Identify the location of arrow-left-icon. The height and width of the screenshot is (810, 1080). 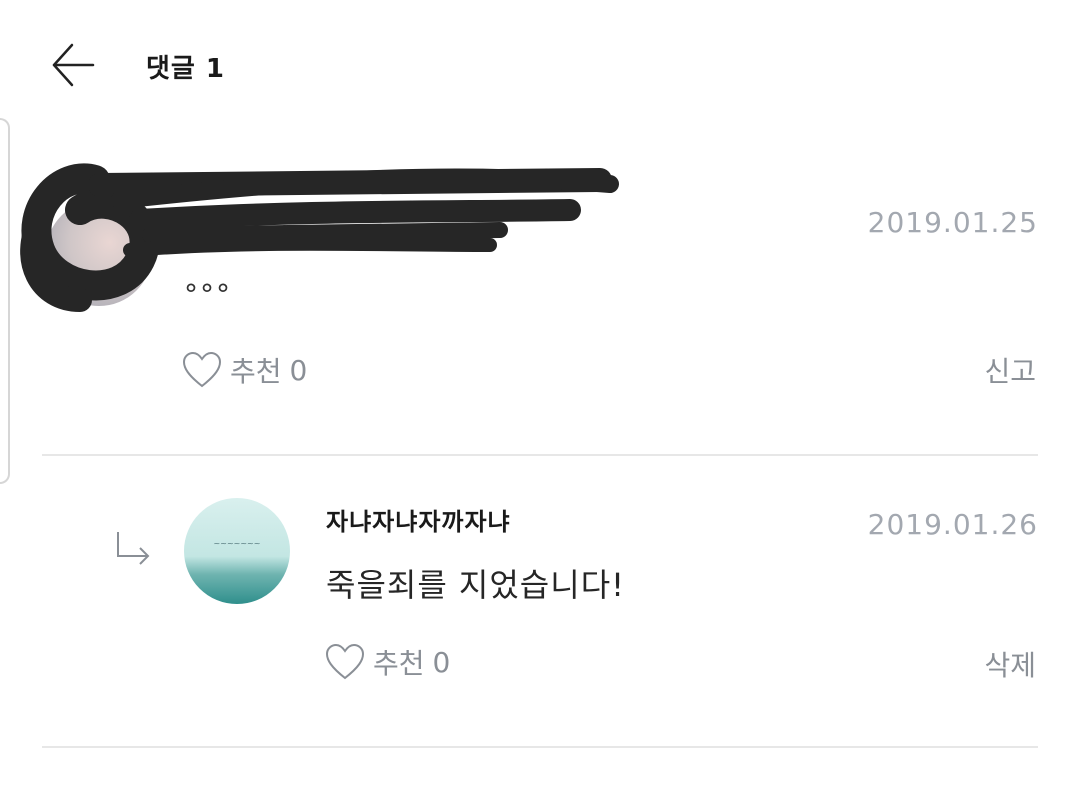
(73, 65).